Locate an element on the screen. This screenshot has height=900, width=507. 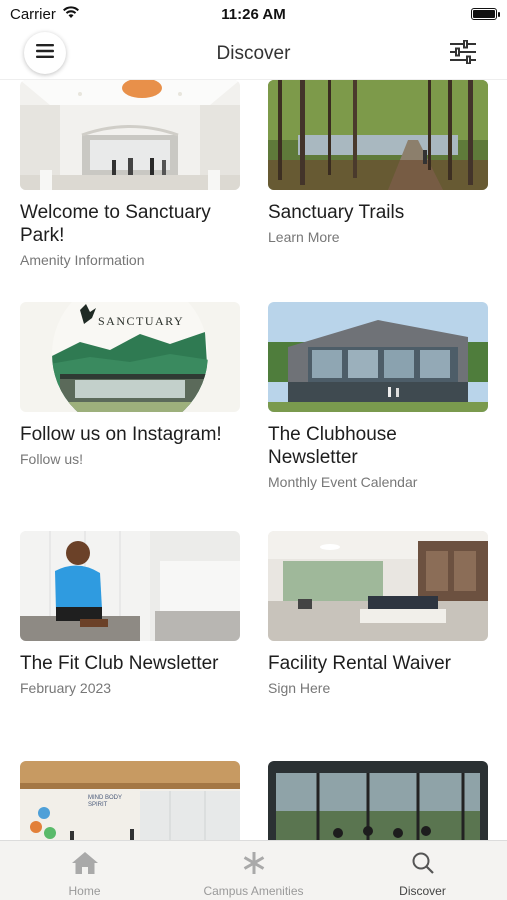
card-title: The Fit Club Newsletter is located at coordinates (119, 663).